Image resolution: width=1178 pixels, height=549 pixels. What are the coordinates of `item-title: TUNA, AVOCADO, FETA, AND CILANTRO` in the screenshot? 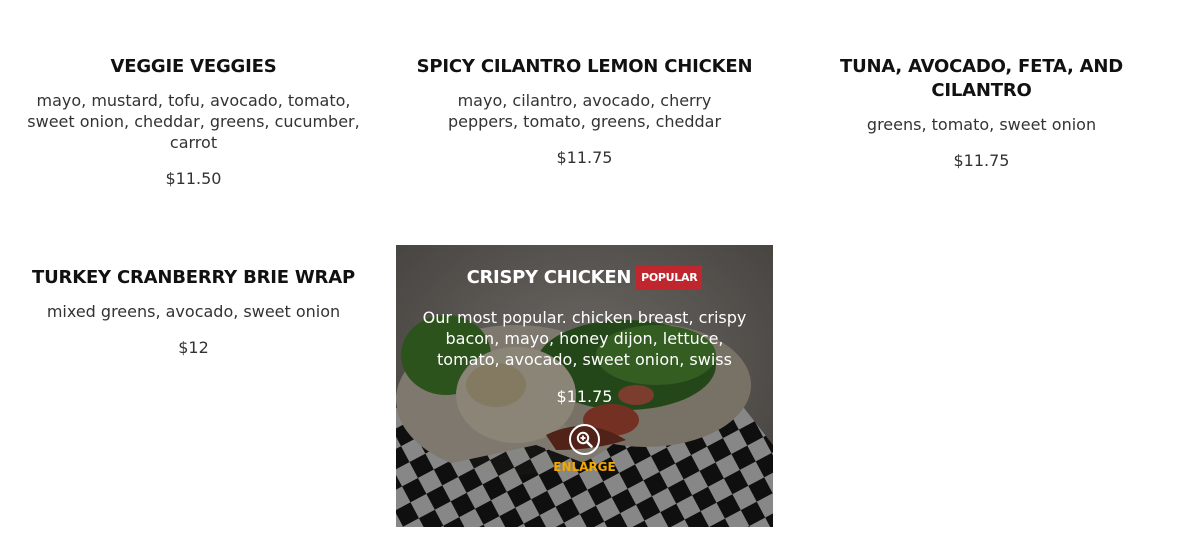 It's located at (981, 78).